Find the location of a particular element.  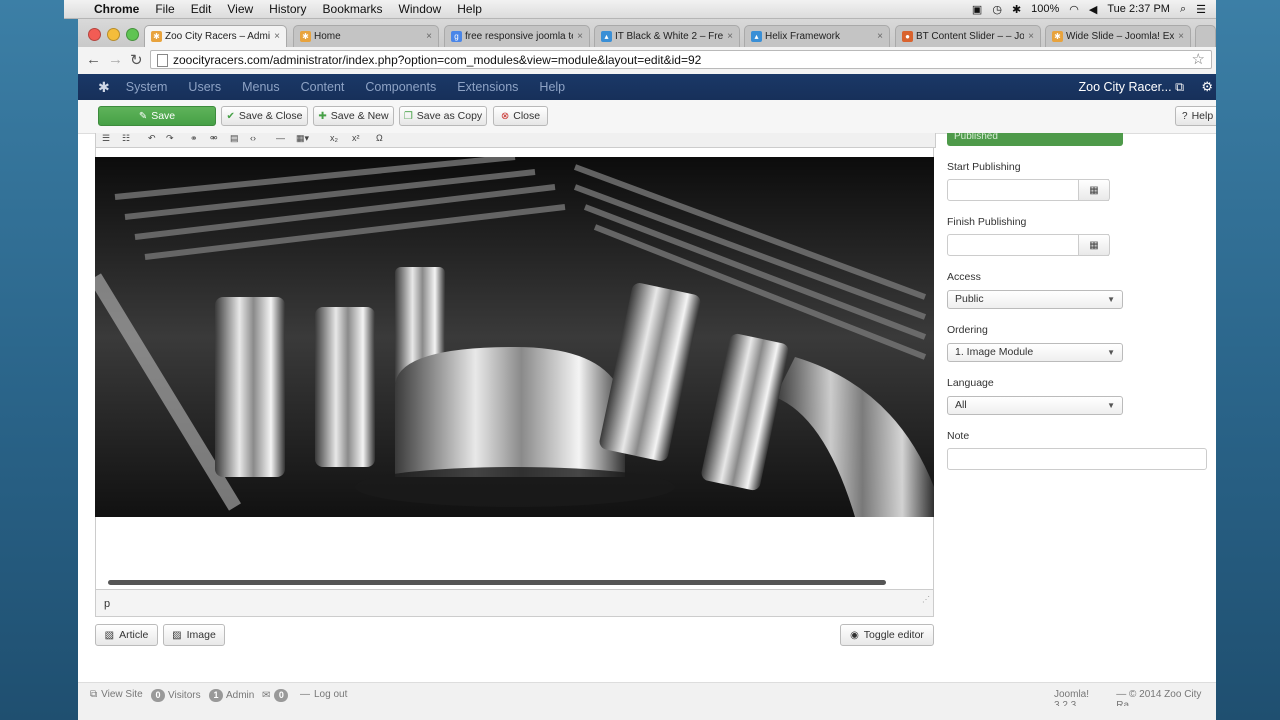

view-site-link: ⧉ View Site is located at coordinates (116, 694).